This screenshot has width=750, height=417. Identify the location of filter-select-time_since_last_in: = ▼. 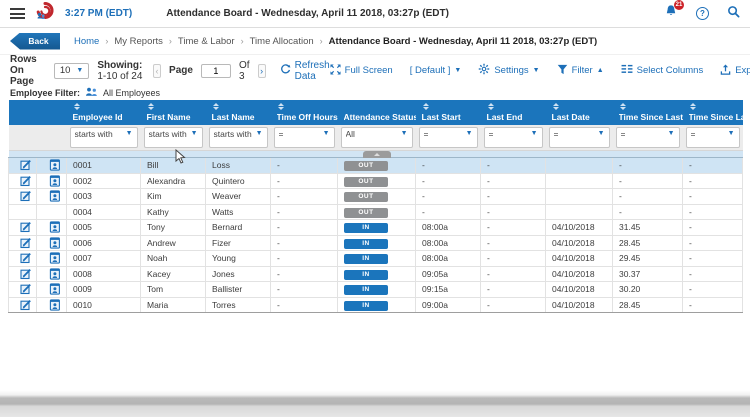
(647, 137).